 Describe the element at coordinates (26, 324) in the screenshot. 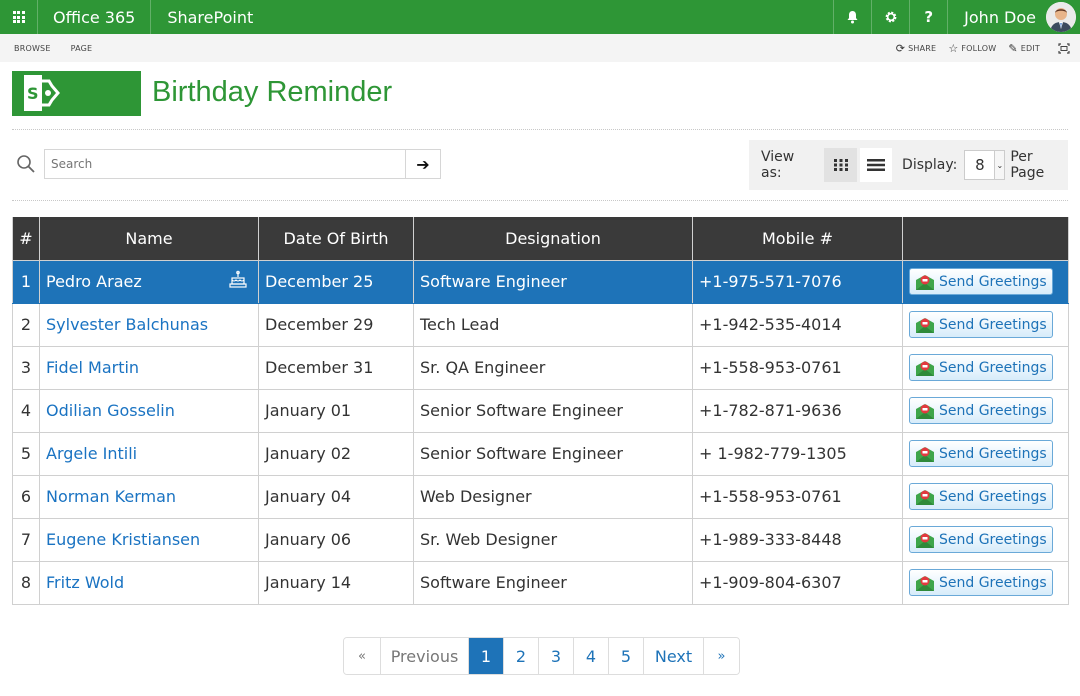

I see `row-number: 2` at that location.